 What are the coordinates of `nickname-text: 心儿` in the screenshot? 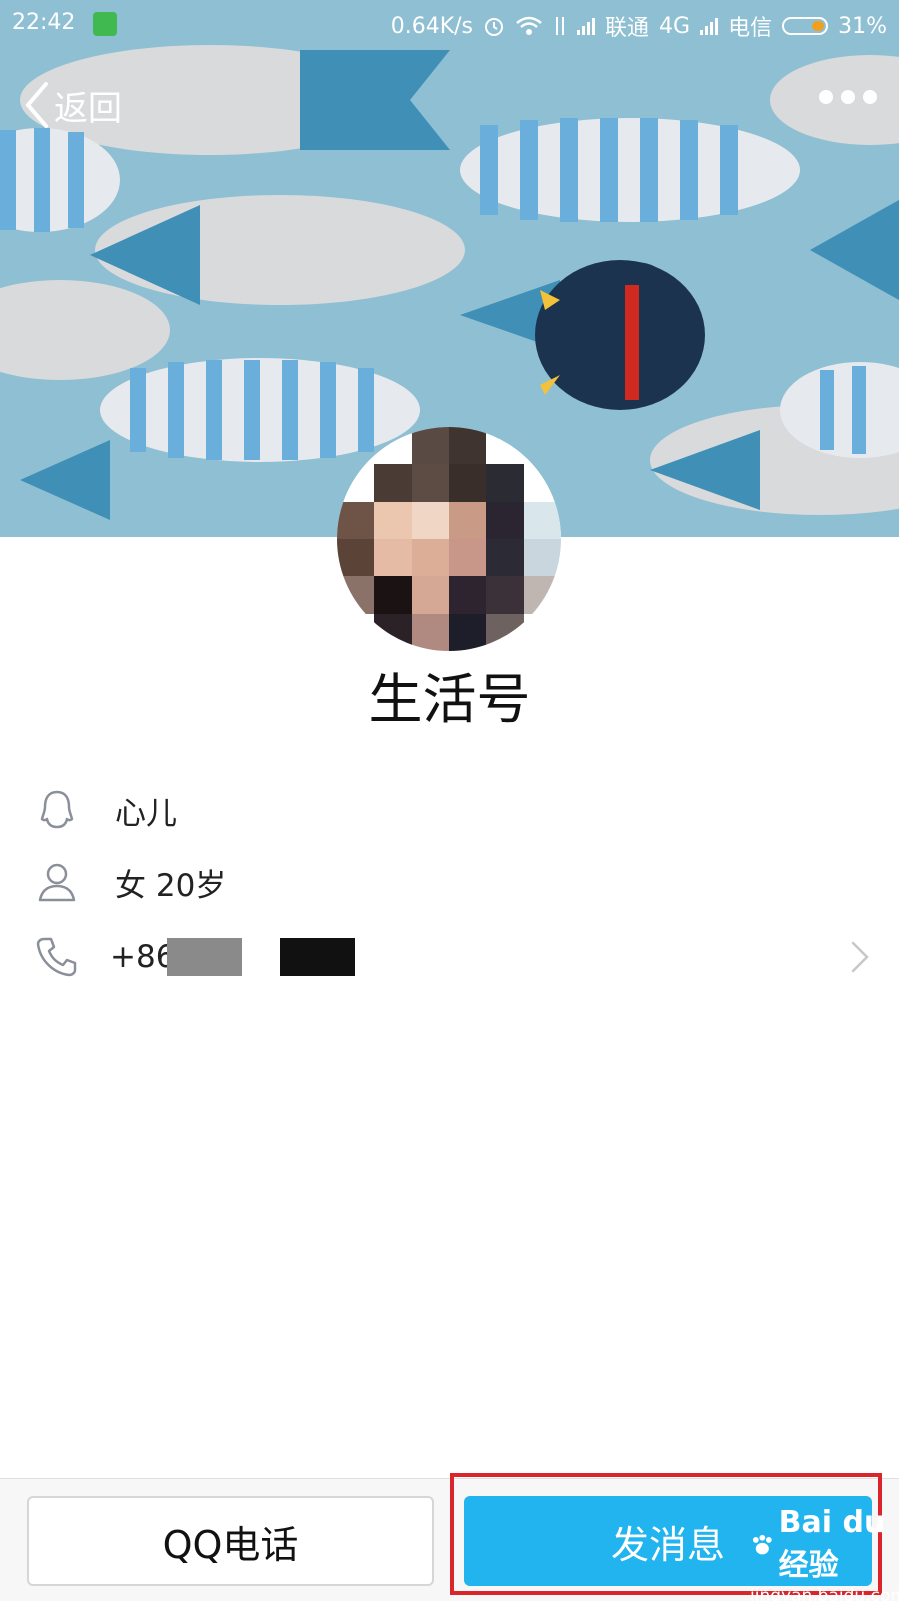 It's located at (146, 813).